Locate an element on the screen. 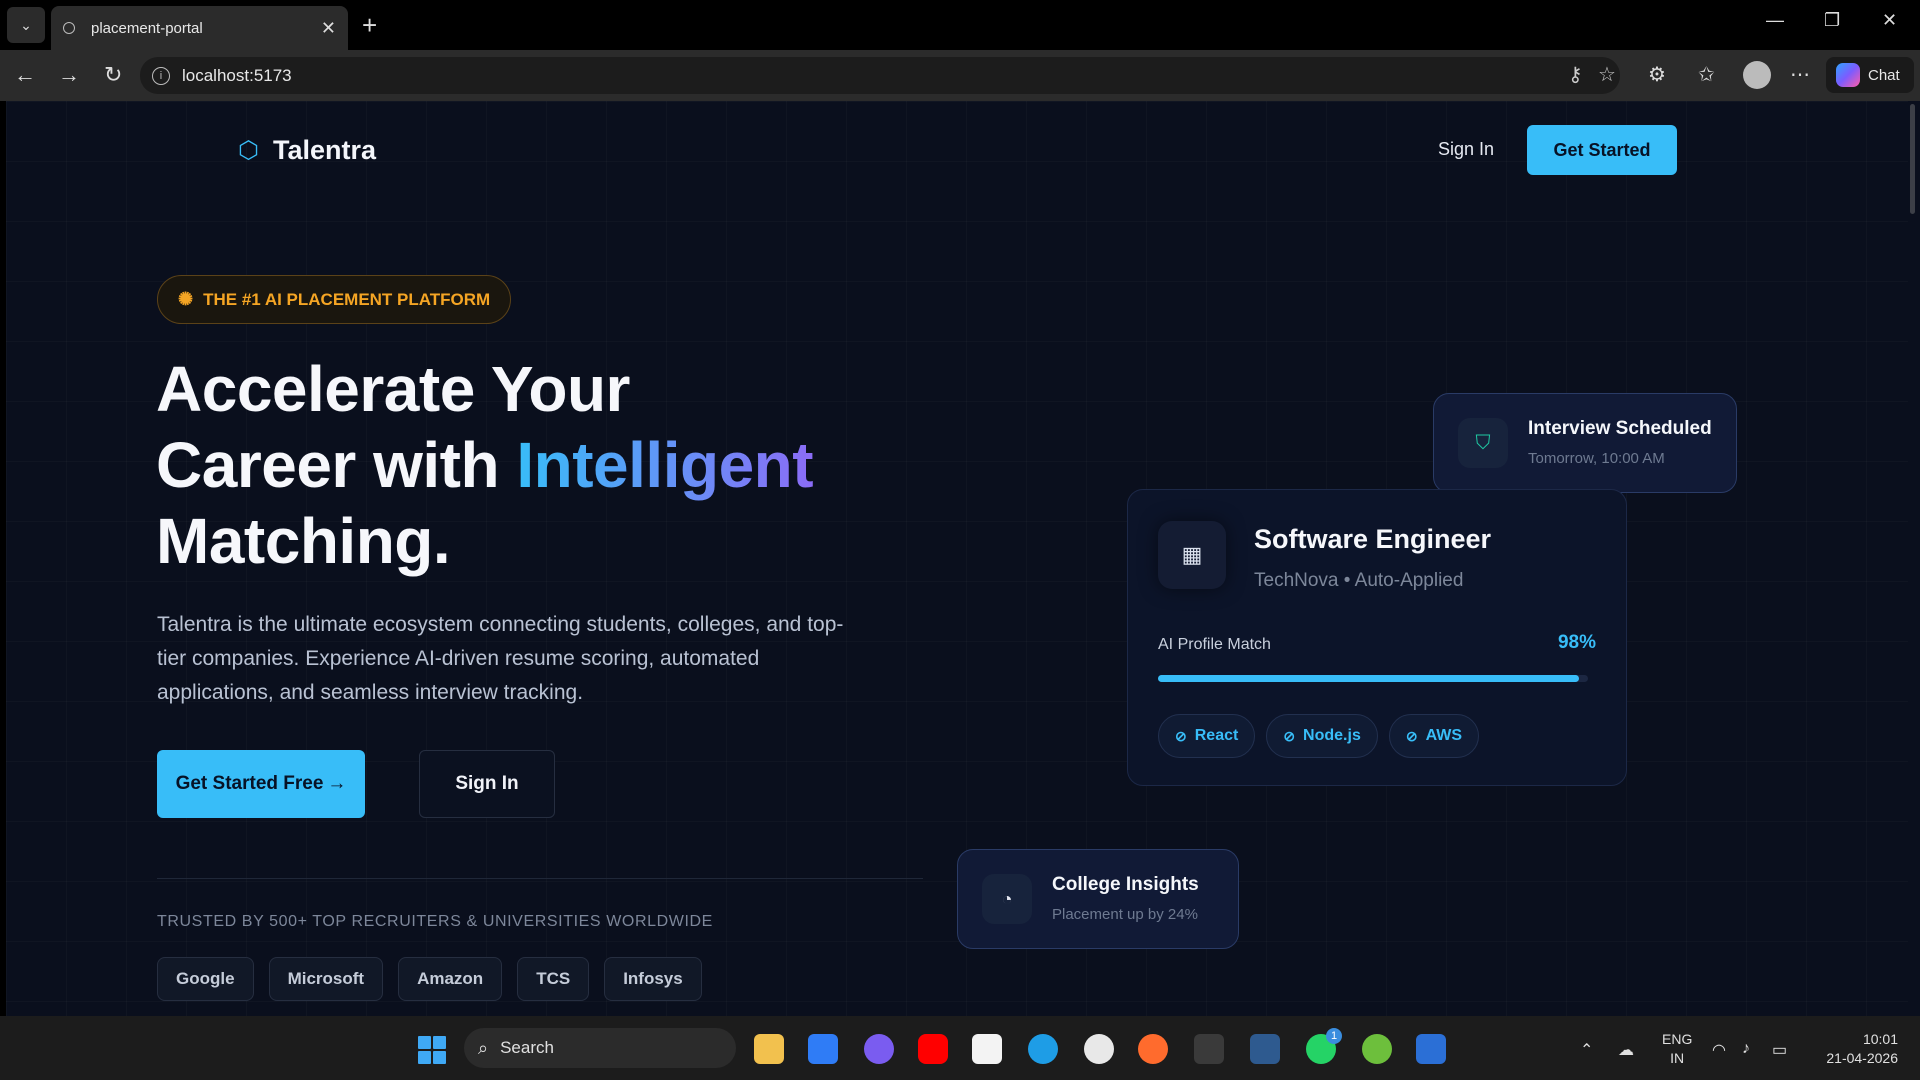  match-label: AI Profile Match is located at coordinates (1214, 644).